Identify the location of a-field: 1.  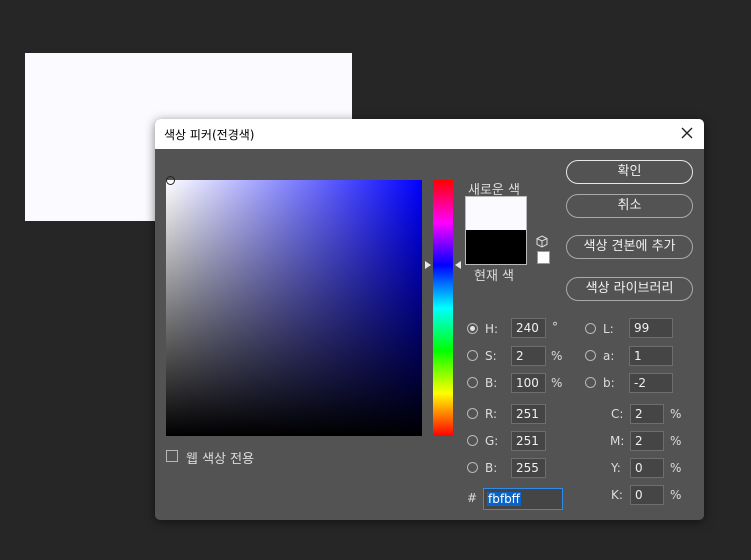
(651, 356).